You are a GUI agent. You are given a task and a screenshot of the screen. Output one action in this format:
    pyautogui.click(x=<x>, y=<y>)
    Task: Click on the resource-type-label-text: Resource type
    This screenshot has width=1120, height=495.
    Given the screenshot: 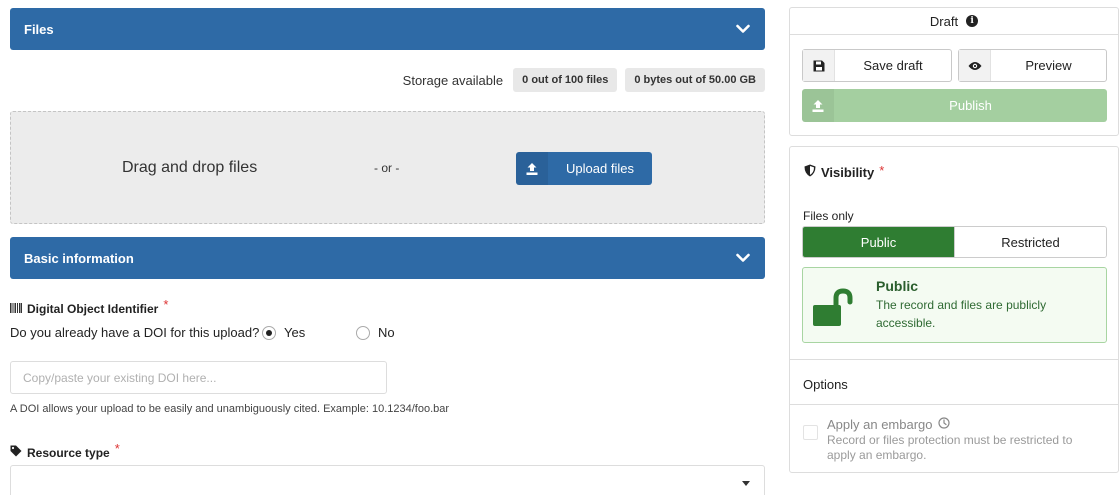 What is the action you would take?
    pyautogui.click(x=68, y=452)
    